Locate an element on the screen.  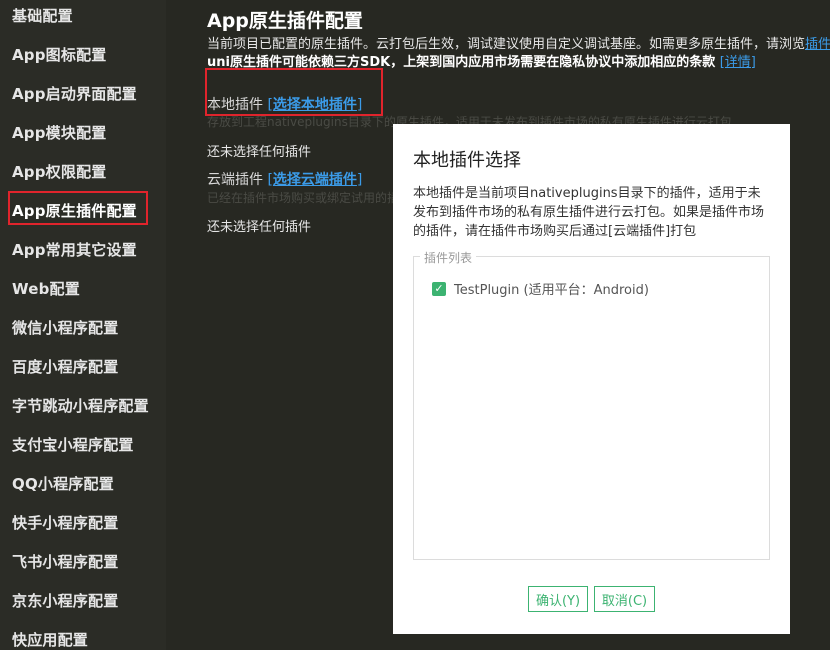
select-local-plugin-link: 选择本地插件 is located at coordinates (315, 105).